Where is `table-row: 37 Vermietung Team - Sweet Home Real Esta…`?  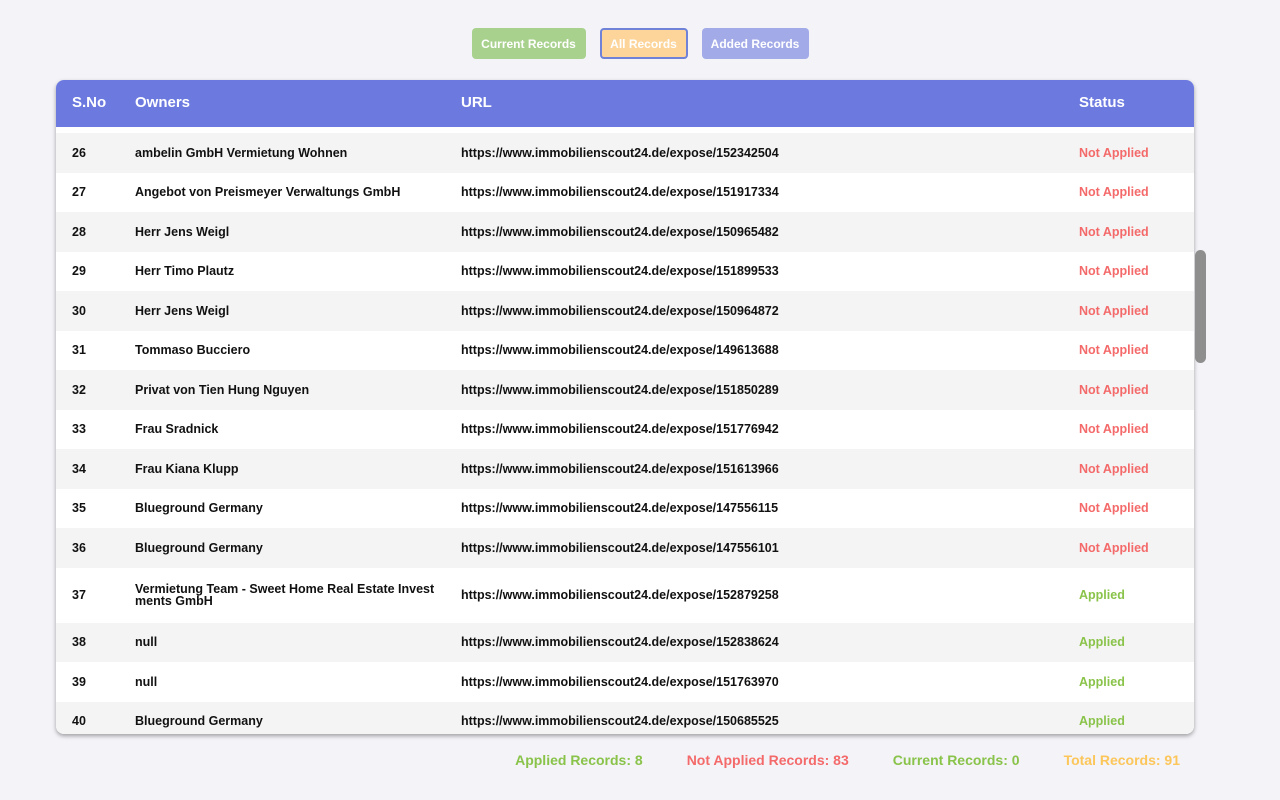 table-row: 37 Vermietung Team - Sweet Home Real Esta… is located at coordinates (625, 595).